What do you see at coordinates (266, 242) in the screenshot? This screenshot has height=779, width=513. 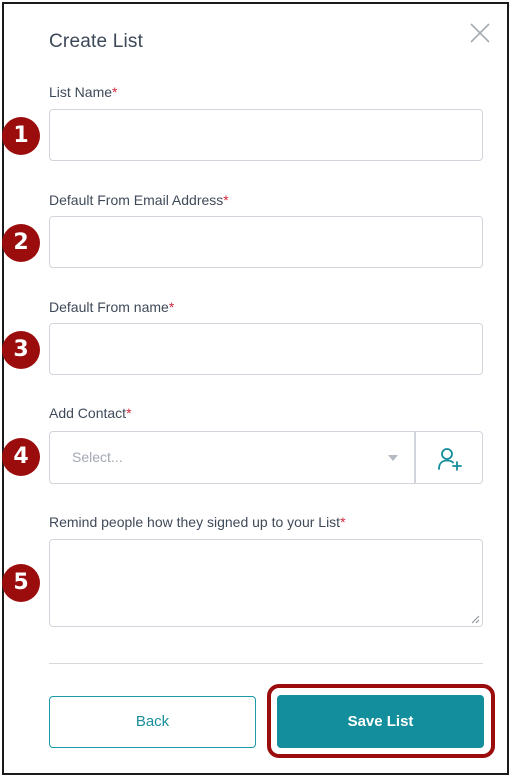 I see `from-email-input` at bounding box center [266, 242].